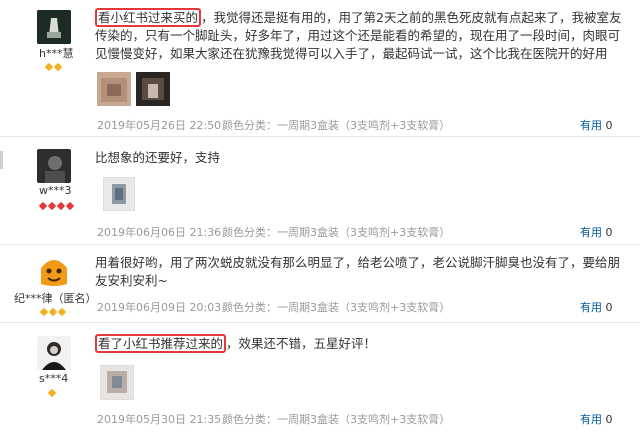 The height and width of the screenshot is (432, 640). I want to click on username: w***3, so click(55, 190).